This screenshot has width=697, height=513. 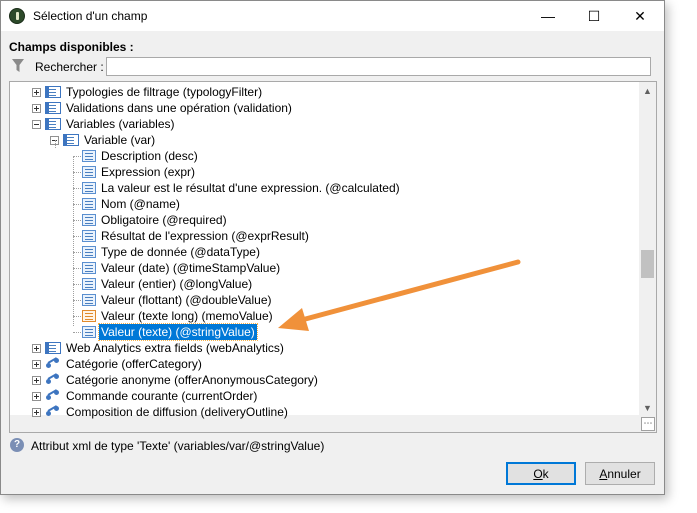 What do you see at coordinates (17, 16) in the screenshot?
I see `app-logo-icon` at bounding box center [17, 16].